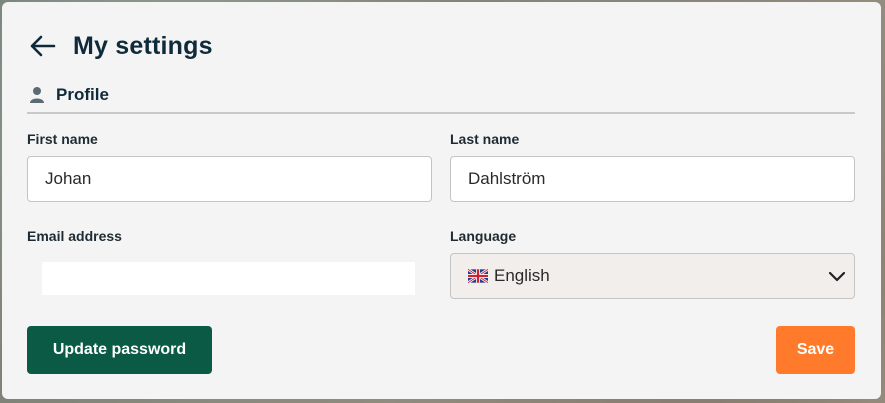 This screenshot has height=403, width=885. What do you see at coordinates (815, 350) in the screenshot?
I see `save-button: Save` at bounding box center [815, 350].